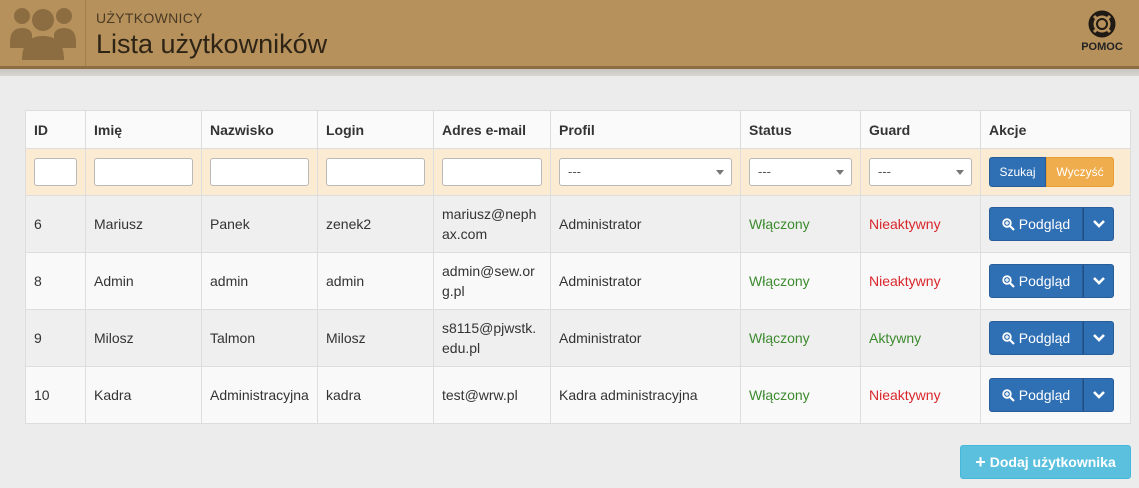  What do you see at coordinates (259, 224) in the screenshot?
I see `cell-surname: Panek` at bounding box center [259, 224].